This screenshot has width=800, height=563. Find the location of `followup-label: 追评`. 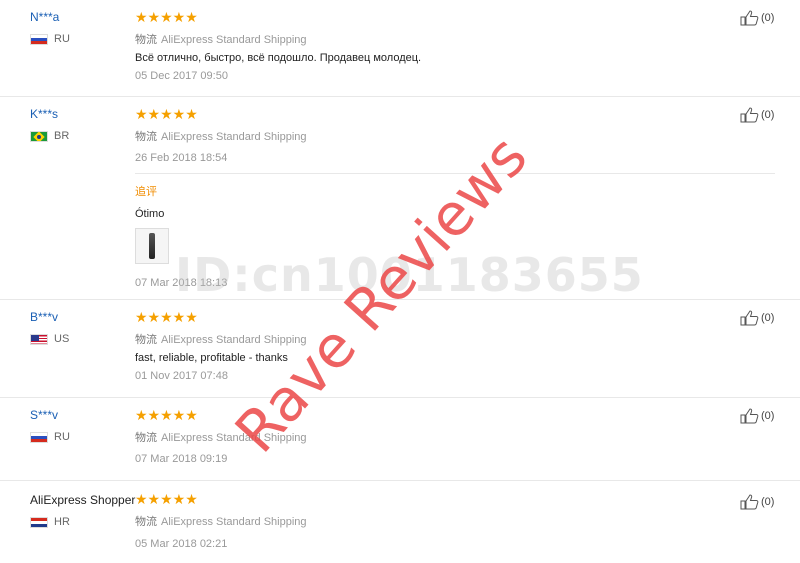

followup-label: 追评 is located at coordinates (146, 192).